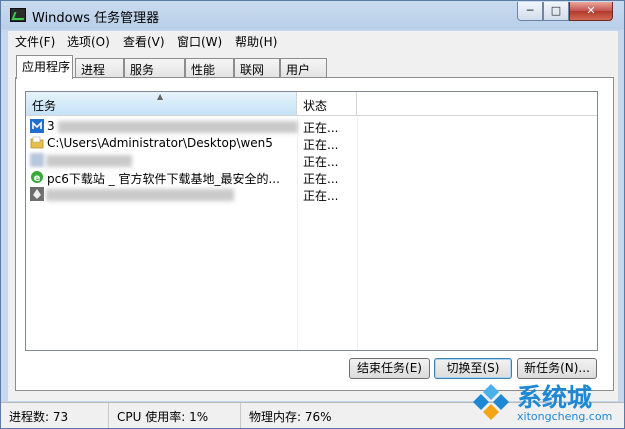  I want to click on process-count: 进程数: 73, so click(57, 415).